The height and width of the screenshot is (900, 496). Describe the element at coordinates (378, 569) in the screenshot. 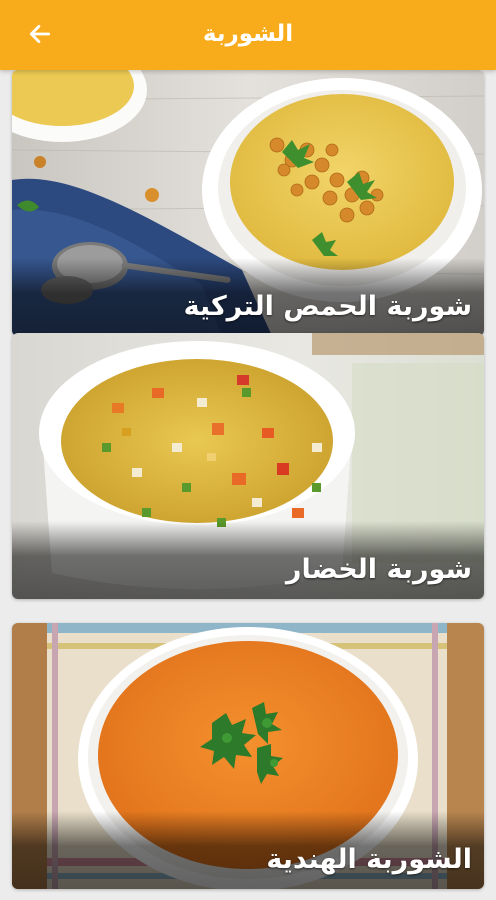

I see `recipe-title: شوربة الخضار` at that location.